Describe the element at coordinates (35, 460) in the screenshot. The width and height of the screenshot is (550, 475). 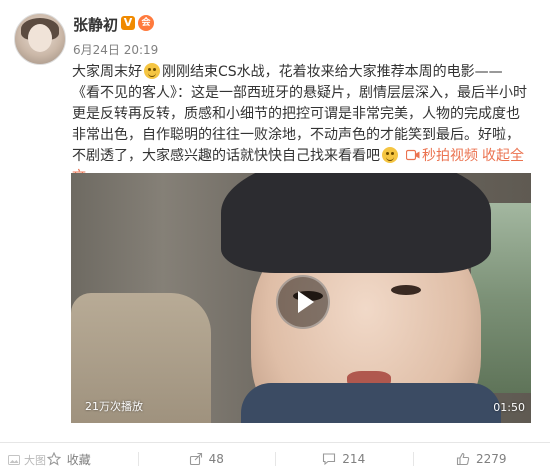
I see `watermark-label: 大图` at that location.